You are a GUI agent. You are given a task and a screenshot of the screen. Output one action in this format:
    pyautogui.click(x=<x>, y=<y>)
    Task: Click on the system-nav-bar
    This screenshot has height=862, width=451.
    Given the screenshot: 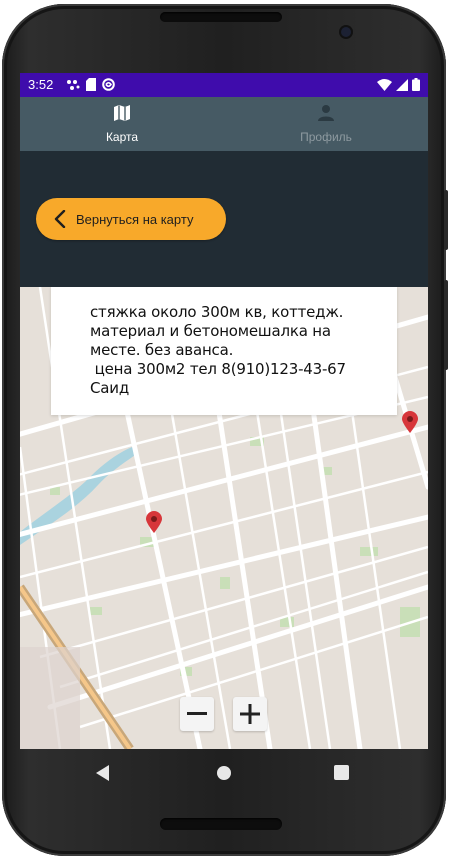 What is the action you would take?
    pyautogui.click(x=224, y=775)
    